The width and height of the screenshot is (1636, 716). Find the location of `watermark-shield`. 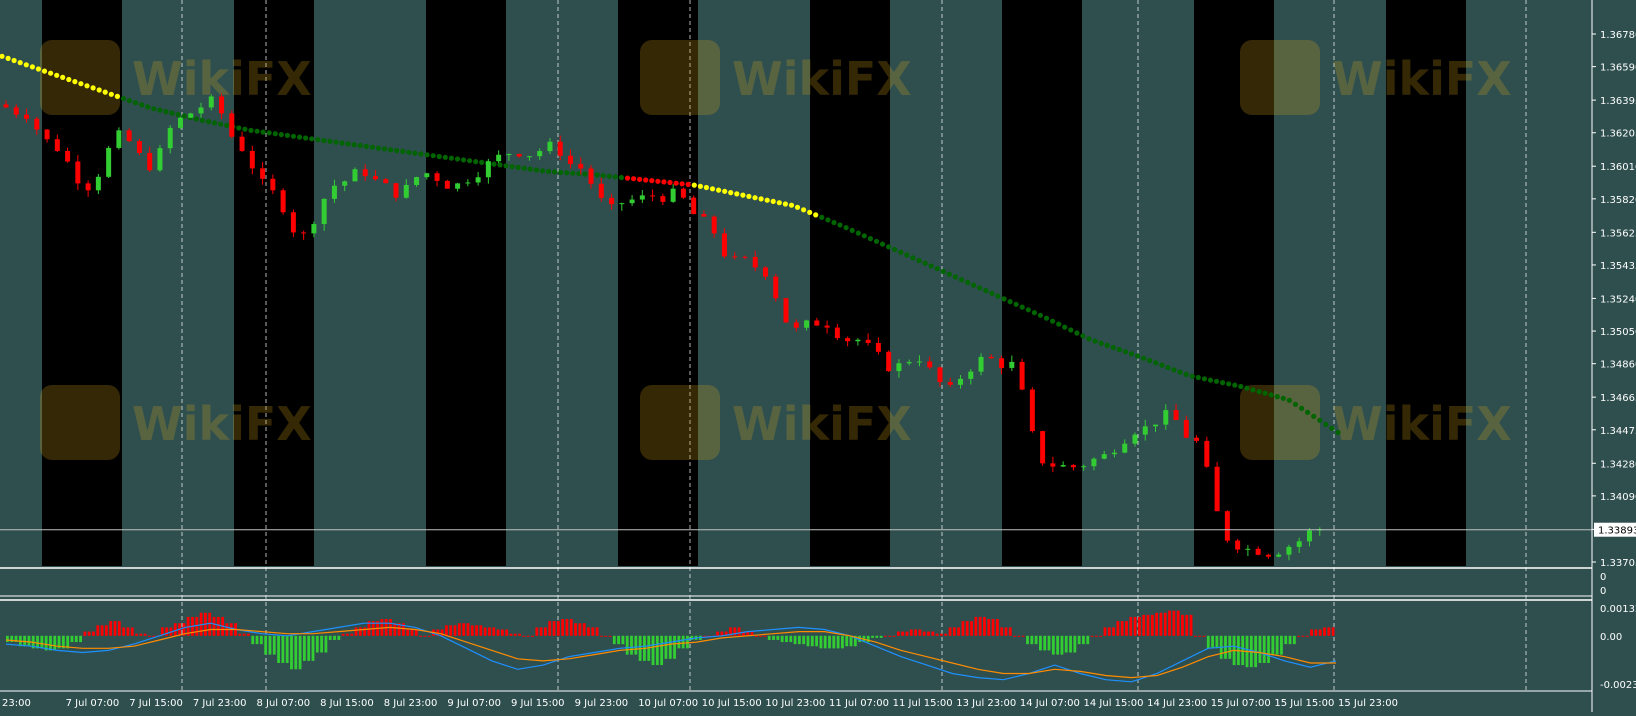

watermark-shield is located at coordinates (1280, 422).